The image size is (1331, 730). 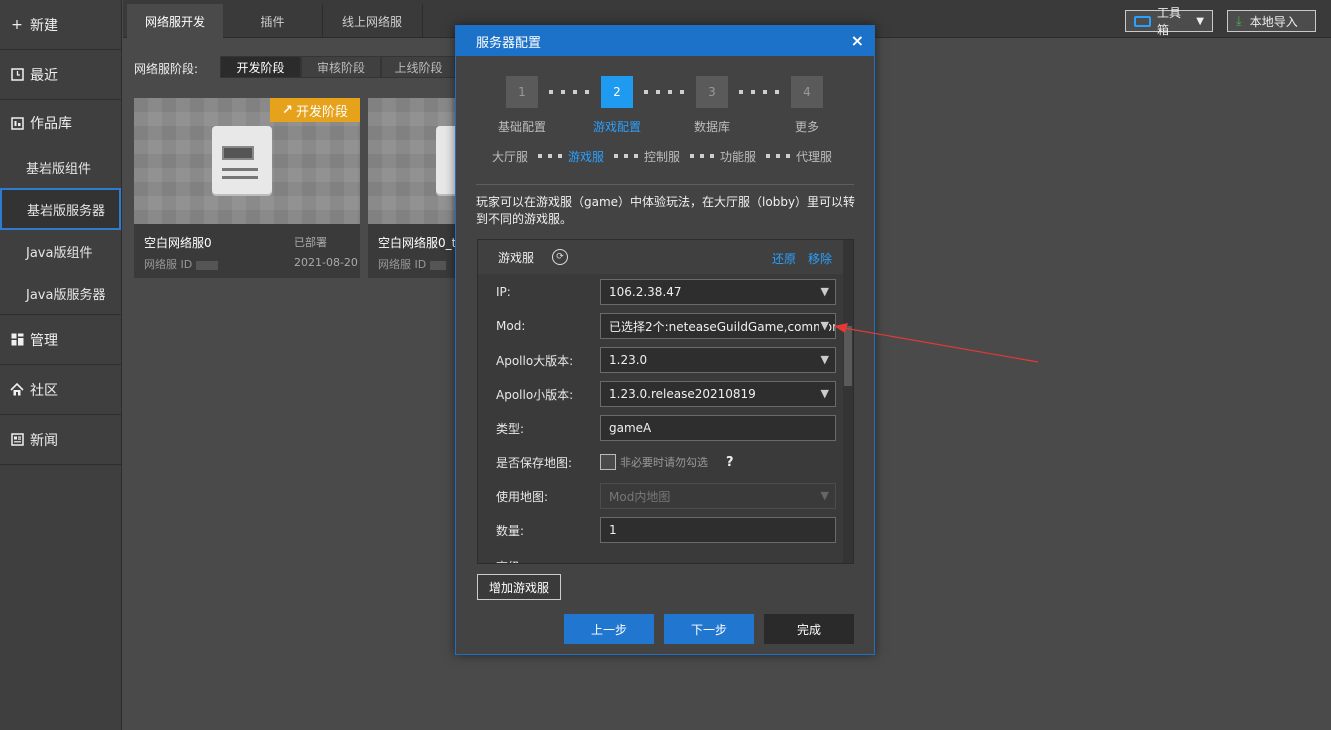 I want to click on use-map-label: 使用地图:, so click(x=522, y=496).